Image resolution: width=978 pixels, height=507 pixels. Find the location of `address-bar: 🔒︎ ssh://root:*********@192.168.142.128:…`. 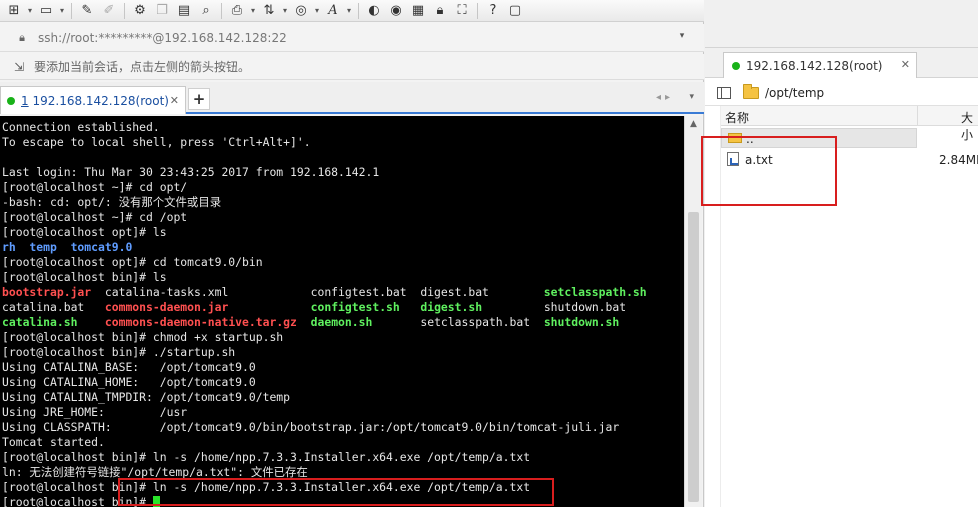

address-bar: 🔒︎ ssh://root:*********@192.168.142.128:… is located at coordinates (352, 38).